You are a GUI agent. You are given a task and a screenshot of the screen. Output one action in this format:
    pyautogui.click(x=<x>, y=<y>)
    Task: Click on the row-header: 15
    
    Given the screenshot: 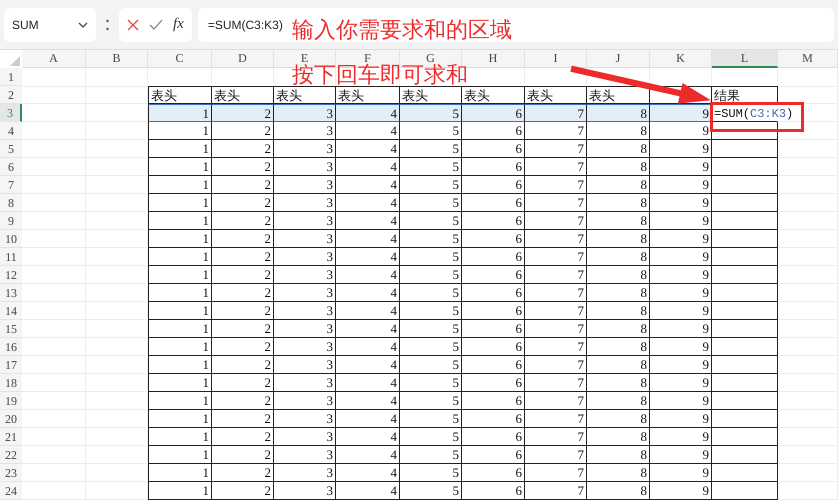 What is the action you would take?
    pyautogui.click(x=11, y=329)
    